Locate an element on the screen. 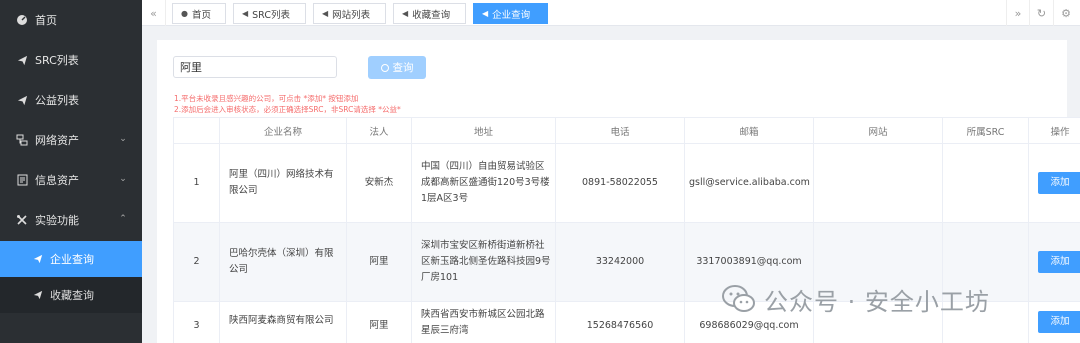 This screenshot has width=1080, height=343. address: 中国（四川）自由贸易试验区成都高新区盛通街120号3号楼1层A区3号 is located at coordinates (483, 183).